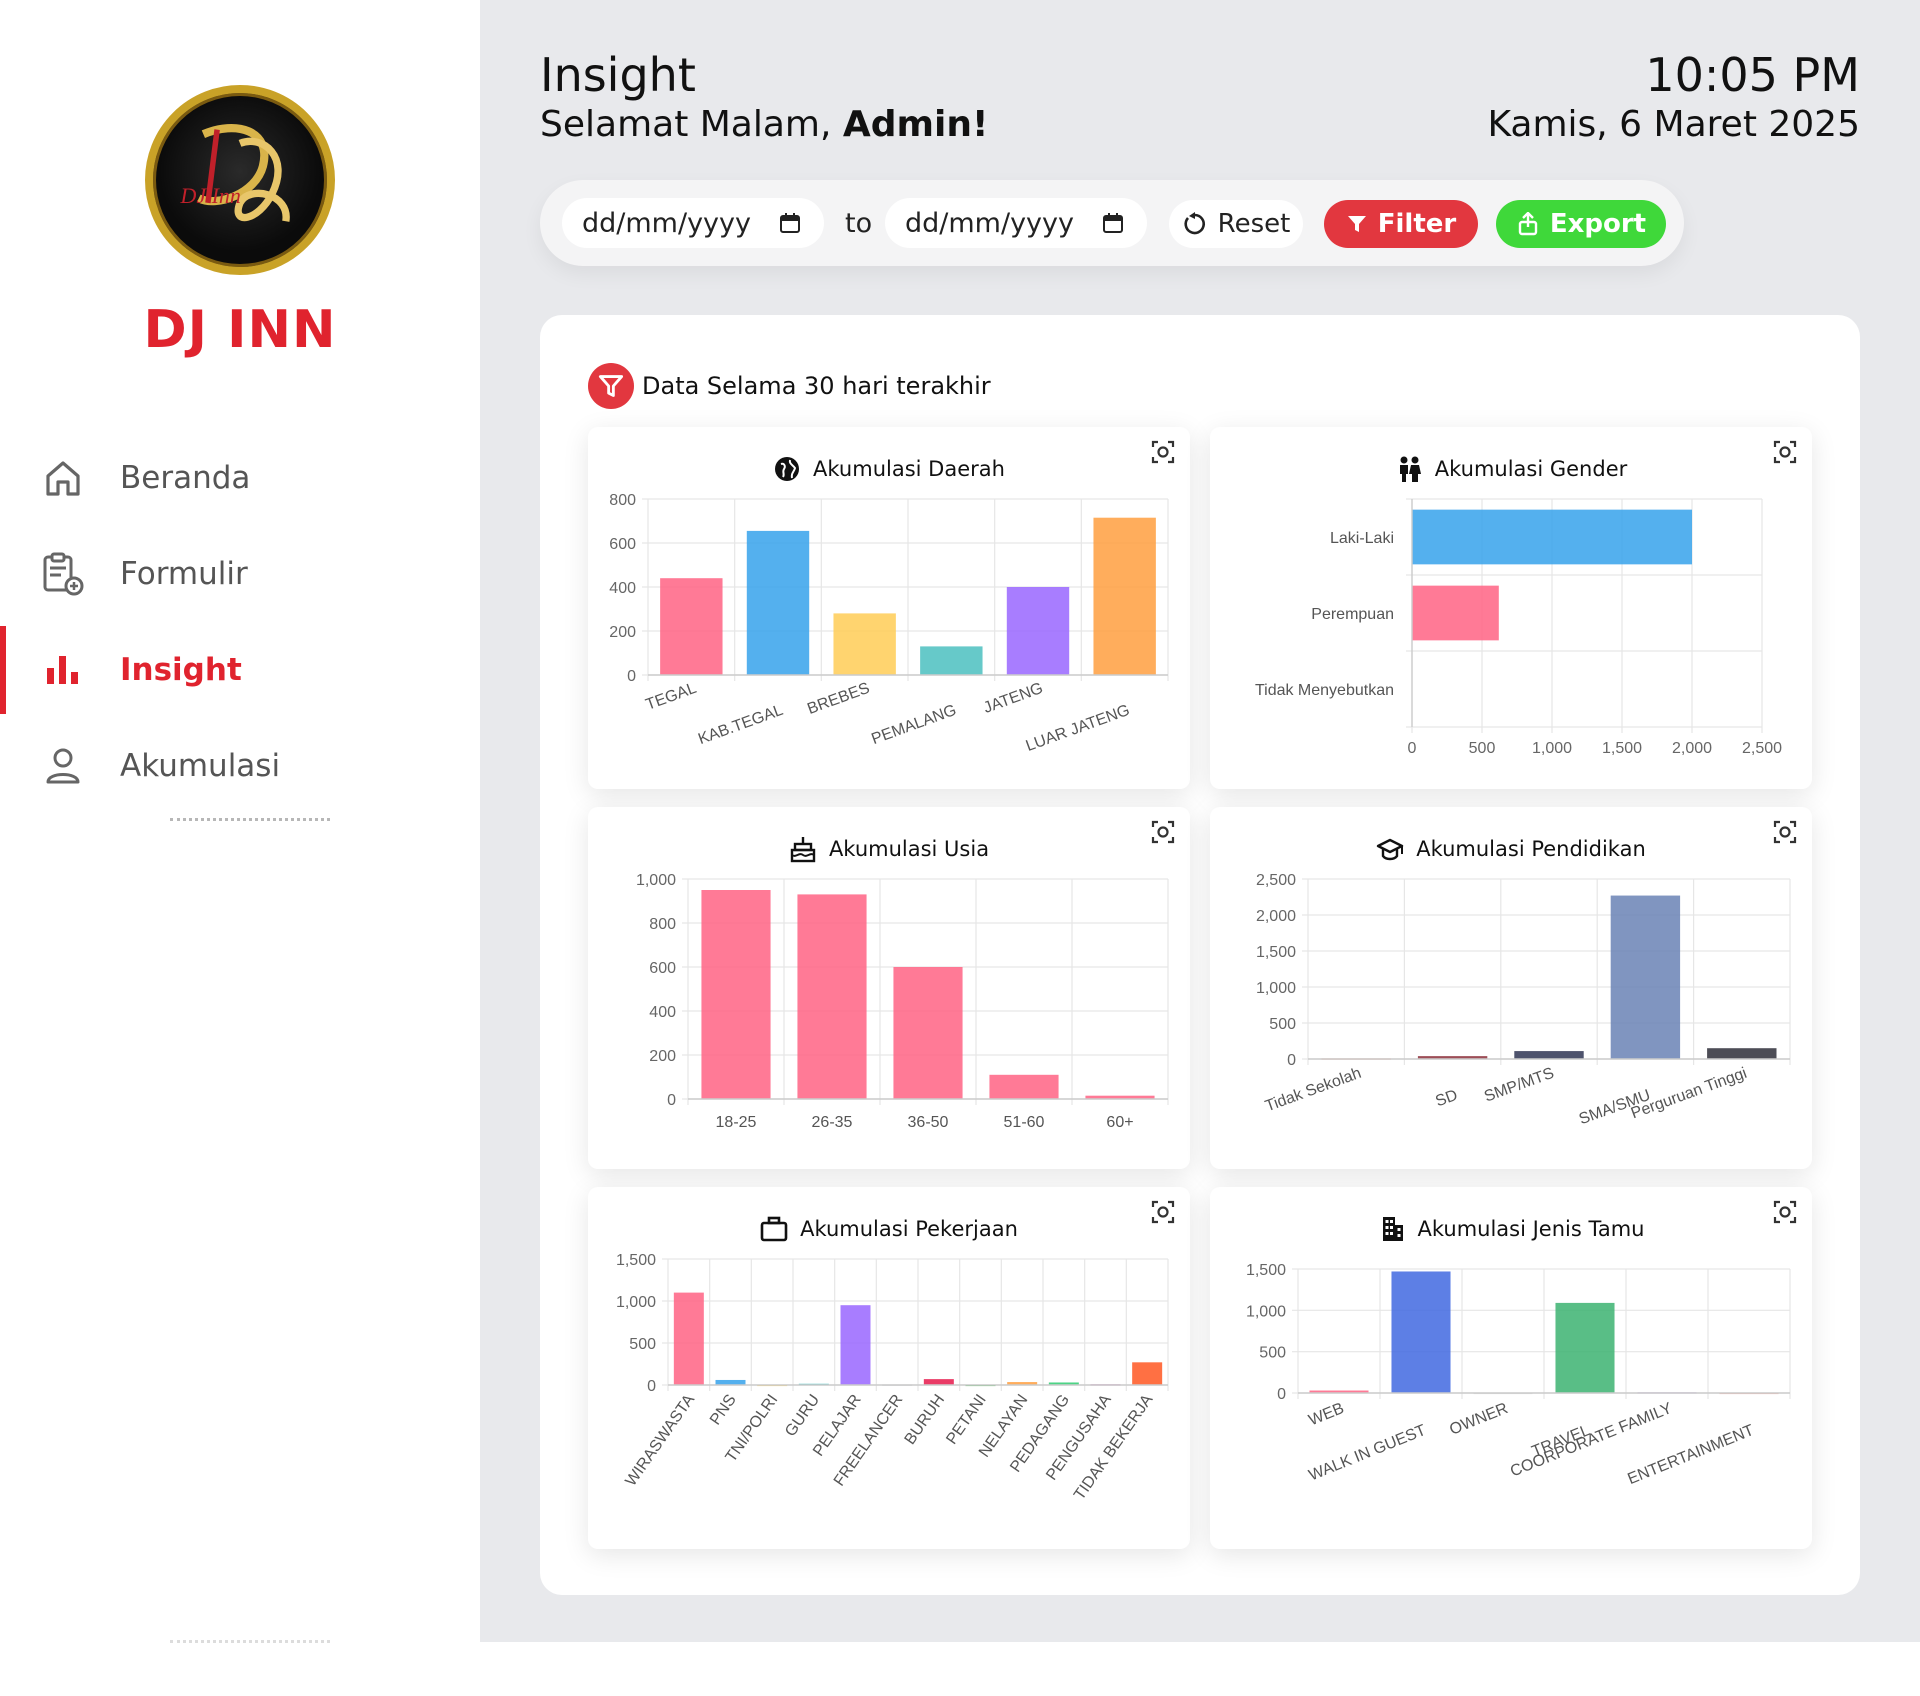  Describe the element at coordinates (1016, 223) in the screenshot. I see `date-to-input: dd/mm/yyyy` at that location.